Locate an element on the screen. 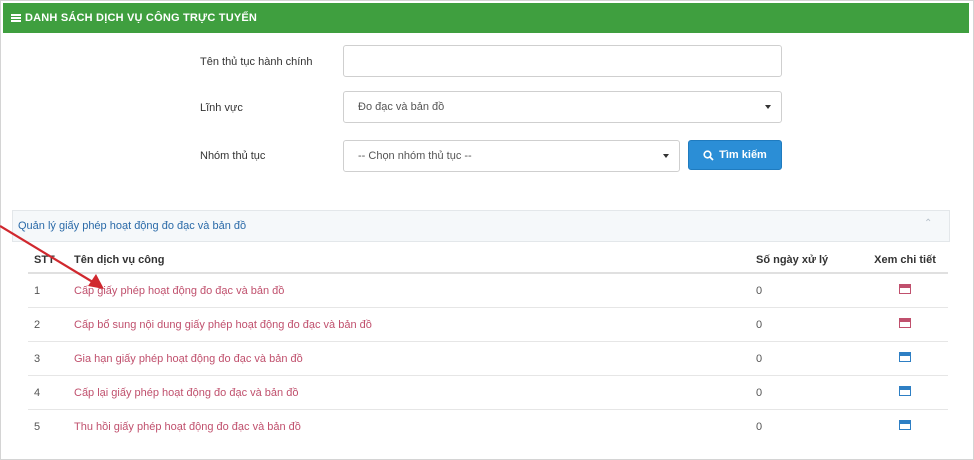 The height and width of the screenshot is (460, 974). column-header-name: Tên dịch vụ công is located at coordinates (409, 261).